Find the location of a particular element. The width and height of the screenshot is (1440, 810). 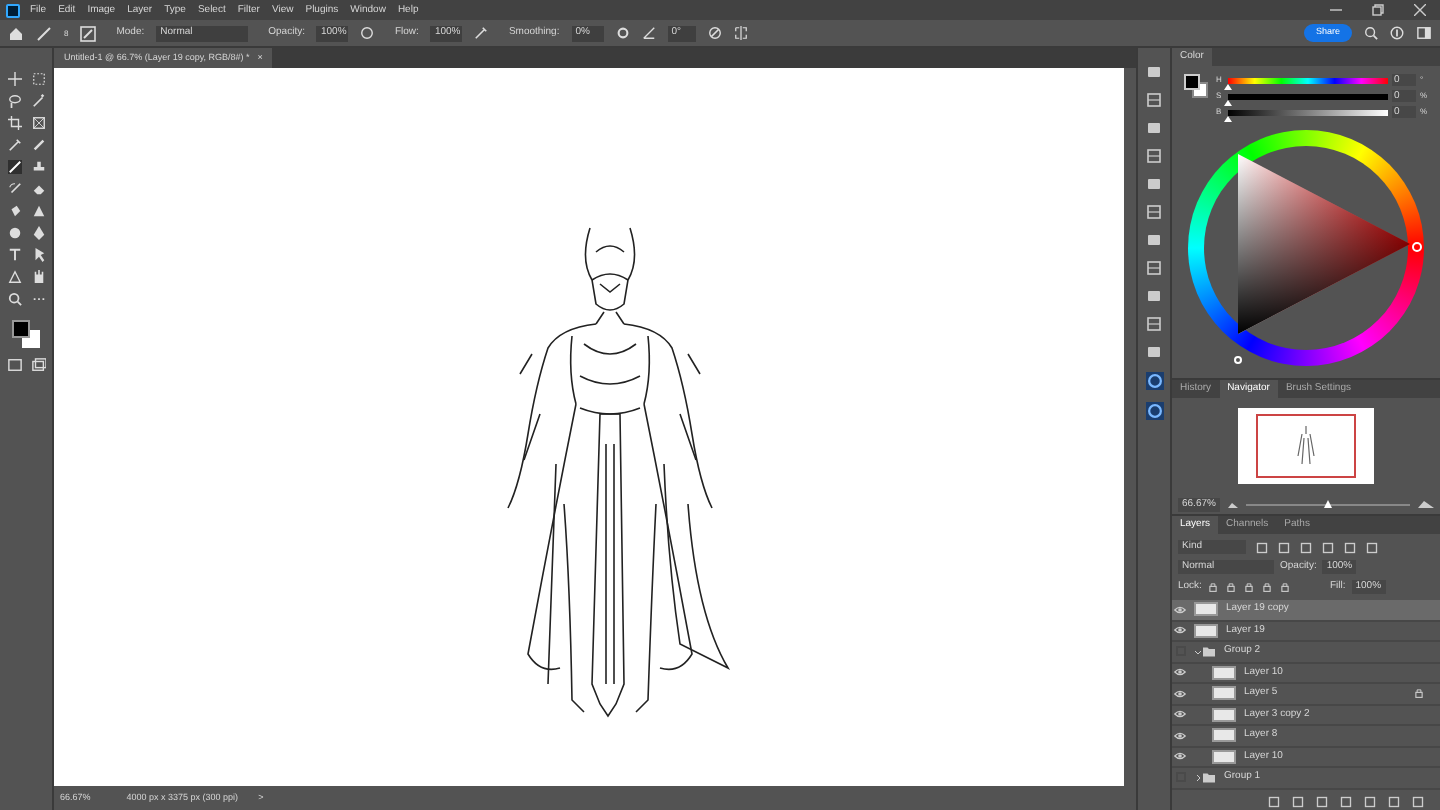

angle-icon is located at coordinates (648, 33).